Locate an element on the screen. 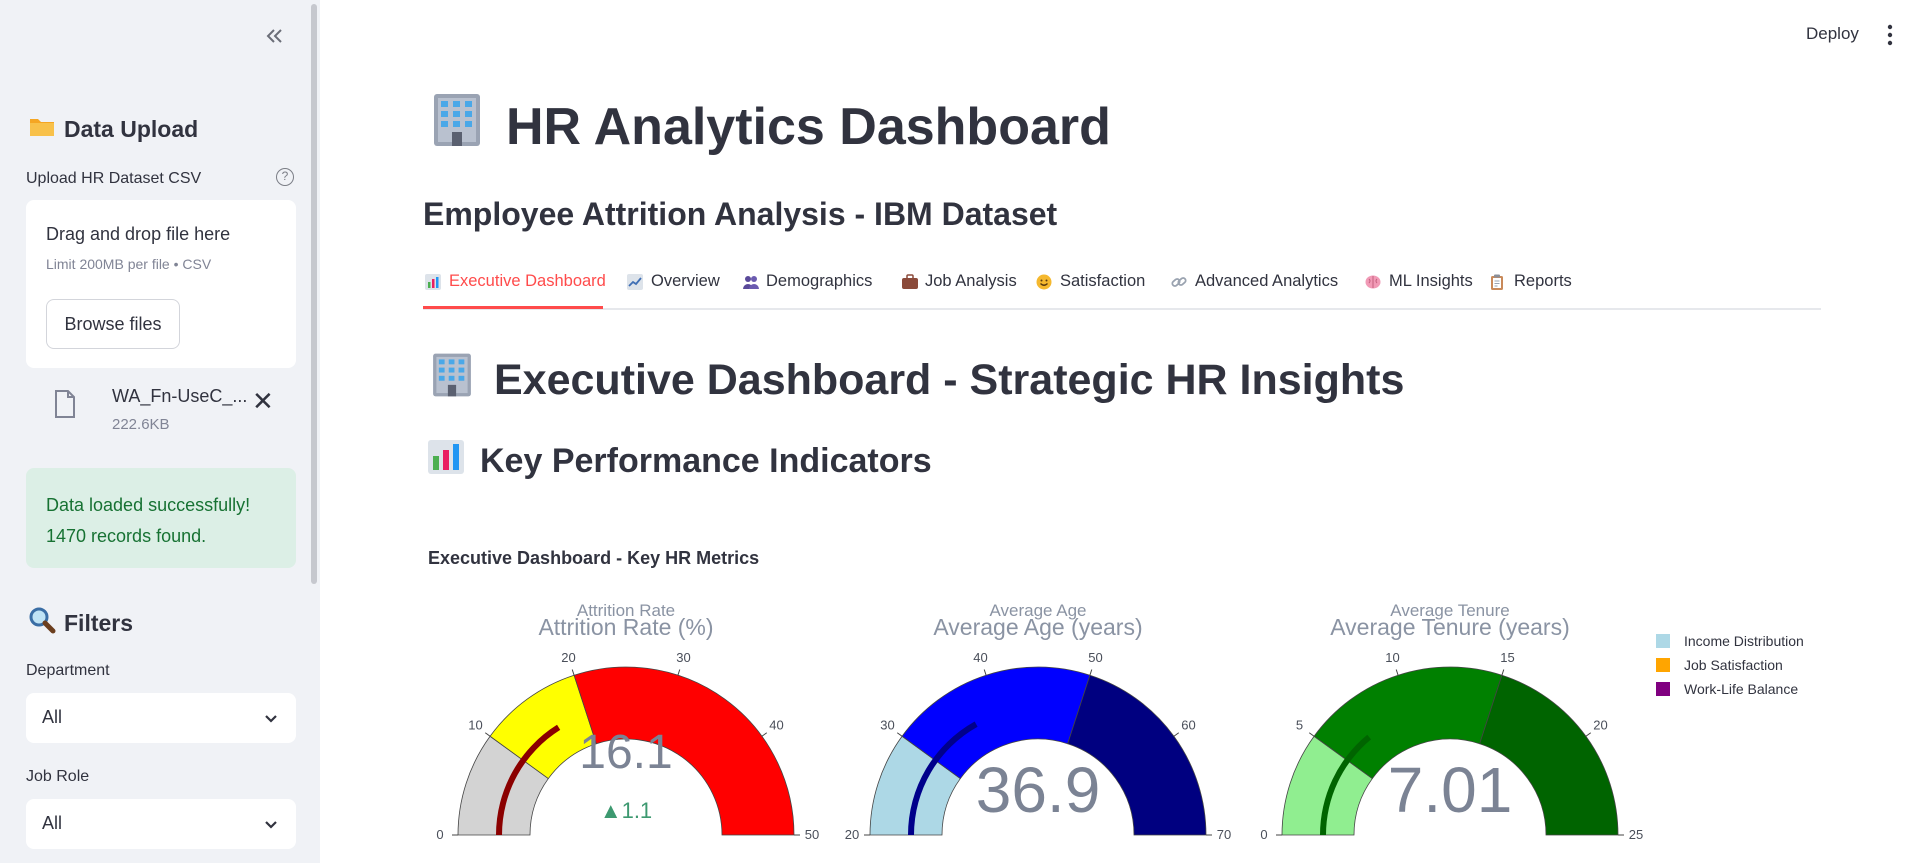  tab-reports: Reports is located at coordinates (1531, 281).